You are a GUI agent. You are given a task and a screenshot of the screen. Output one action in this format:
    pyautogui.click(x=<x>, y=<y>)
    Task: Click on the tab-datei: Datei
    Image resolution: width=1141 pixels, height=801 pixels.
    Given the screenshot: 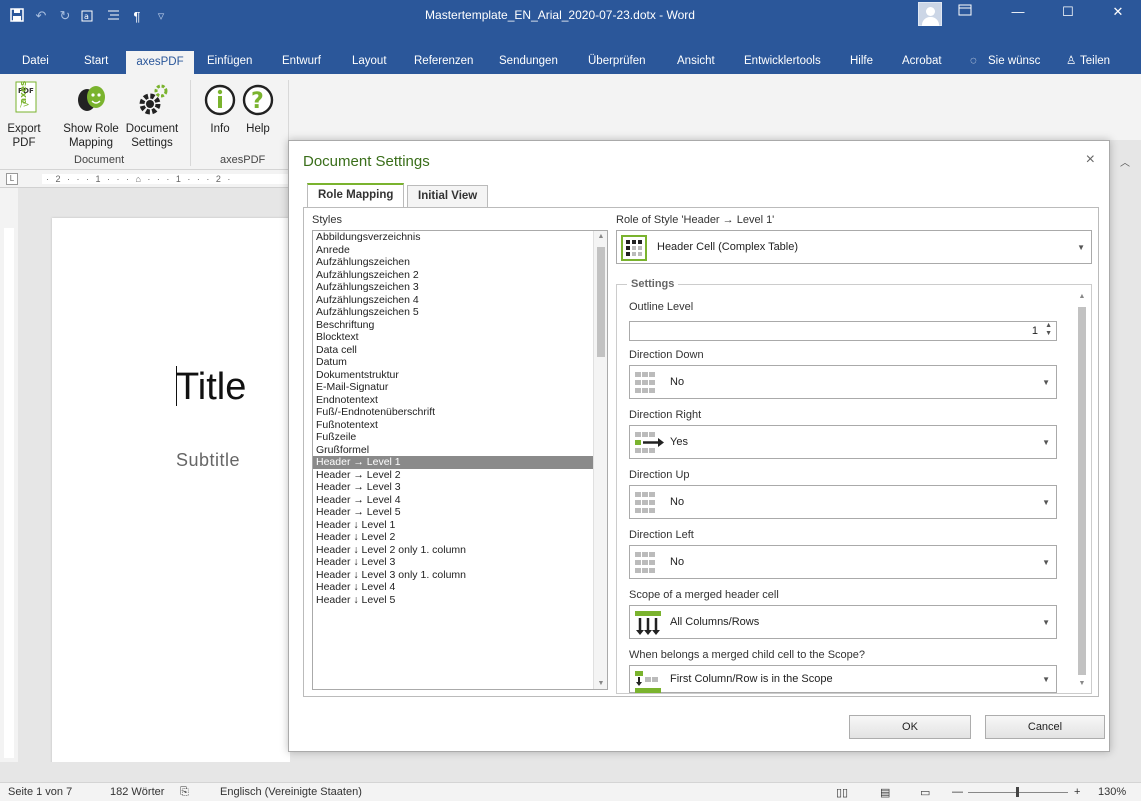 What is the action you would take?
    pyautogui.click(x=35, y=62)
    